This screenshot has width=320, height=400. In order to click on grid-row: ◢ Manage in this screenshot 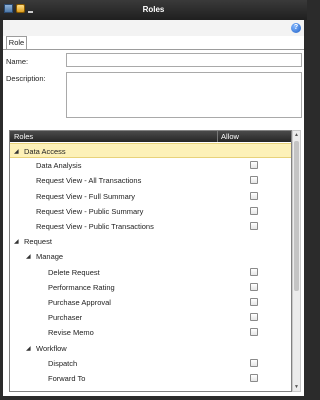, I will do `click(150, 256)`.